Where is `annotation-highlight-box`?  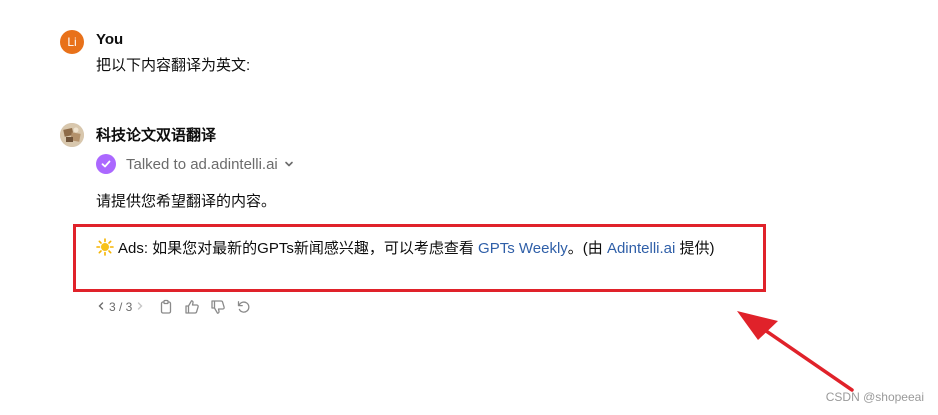
annotation-highlight-box is located at coordinates (419, 258).